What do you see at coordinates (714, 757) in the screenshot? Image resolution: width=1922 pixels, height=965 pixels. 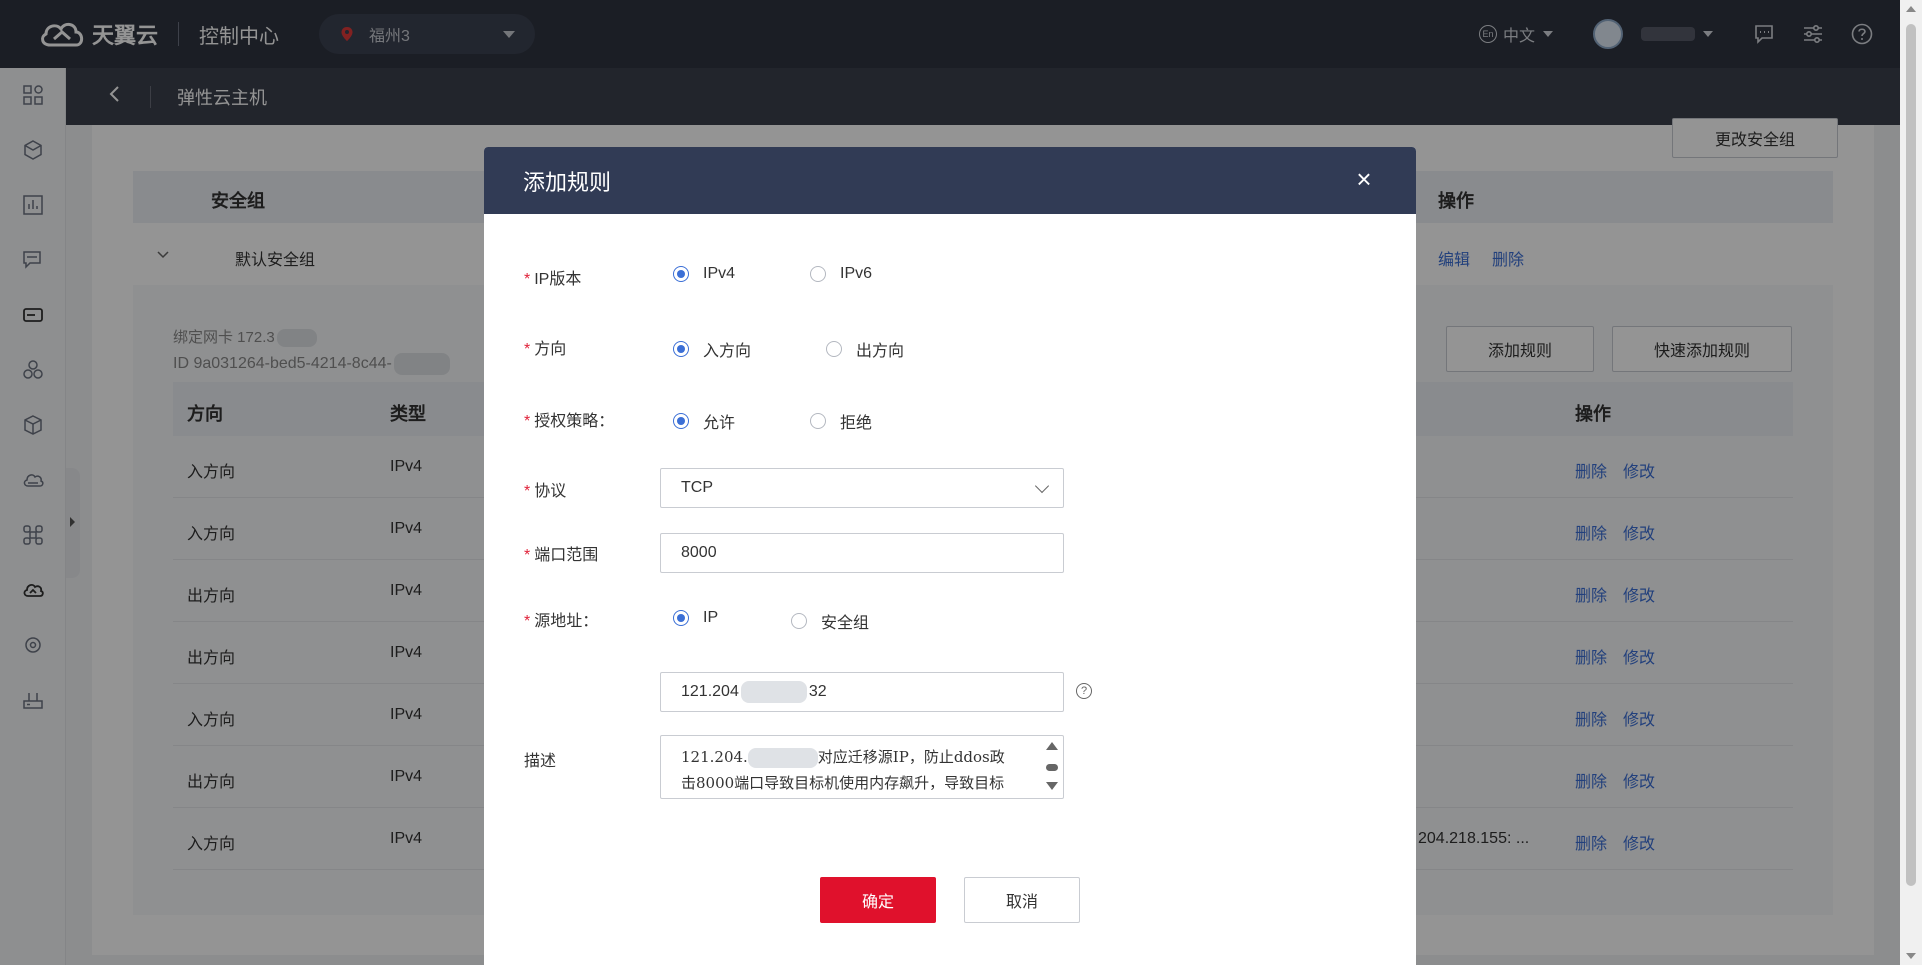 I see `desc-prefix: 121.204.` at bounding box center [714, 757].